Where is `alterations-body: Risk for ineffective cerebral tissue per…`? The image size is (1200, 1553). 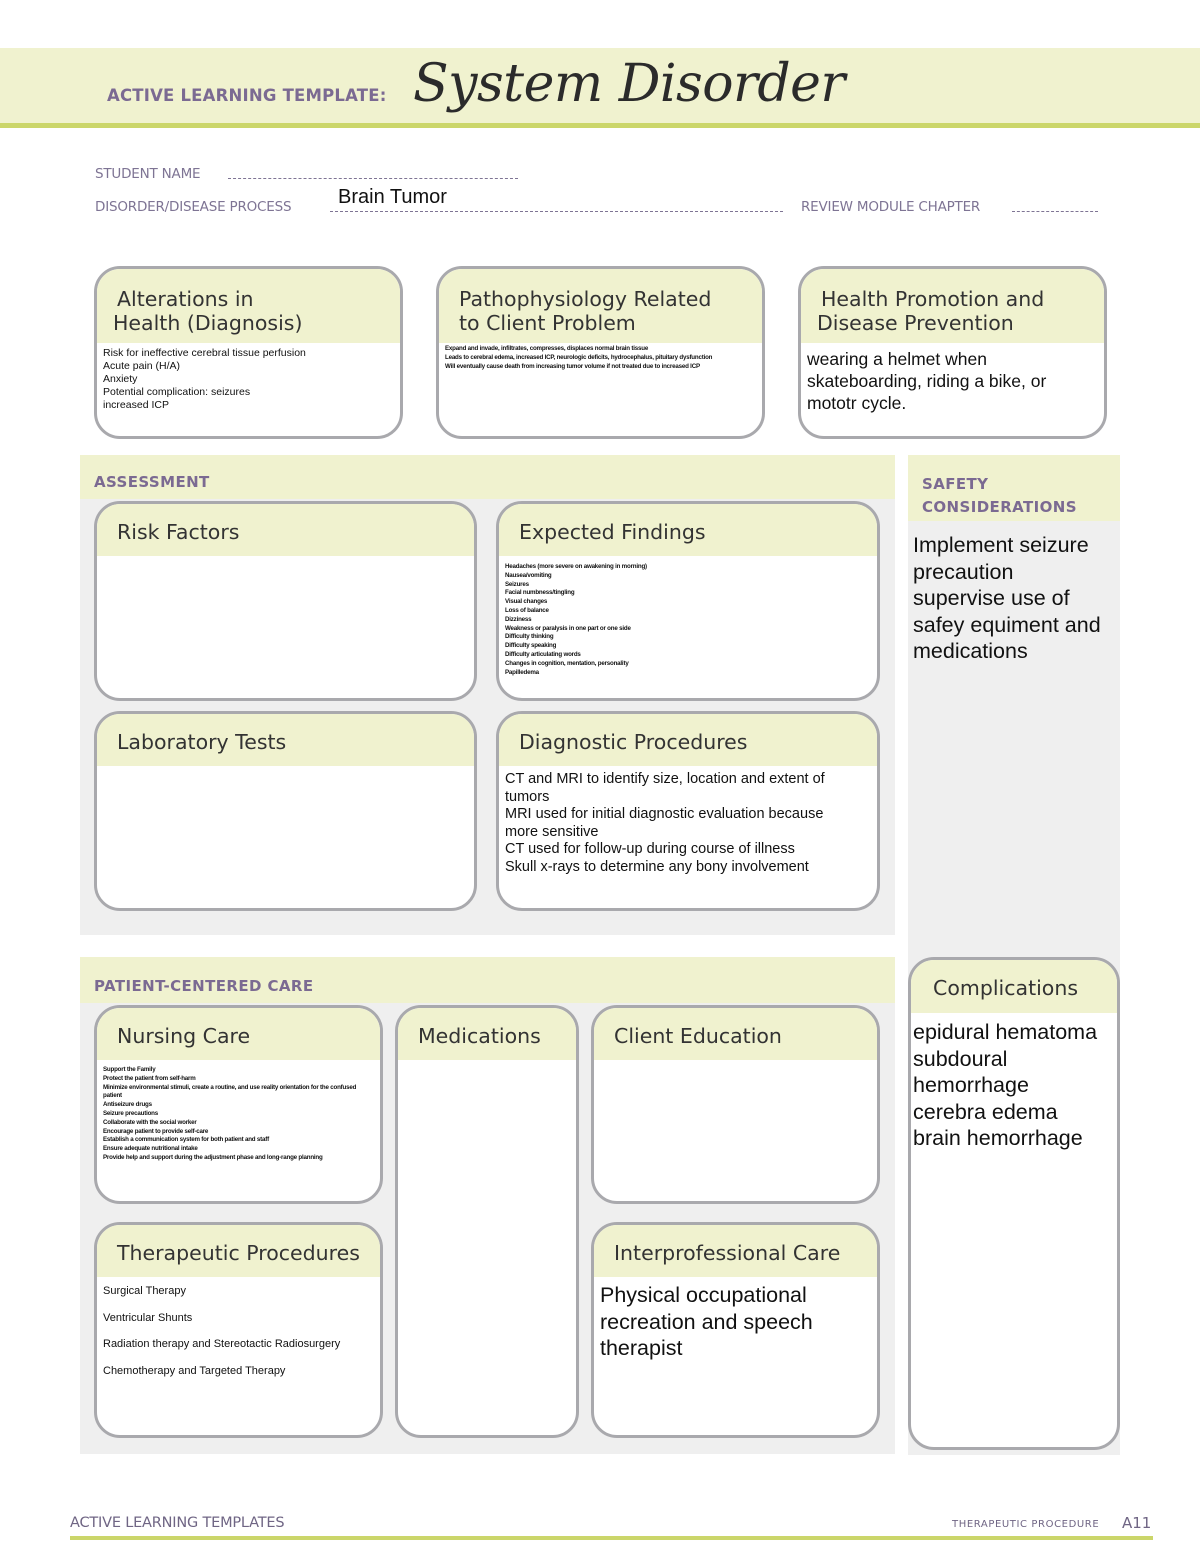 alterations-body: Risk for ineffective cerebral tissue per… is located at coordinates (248, 377).